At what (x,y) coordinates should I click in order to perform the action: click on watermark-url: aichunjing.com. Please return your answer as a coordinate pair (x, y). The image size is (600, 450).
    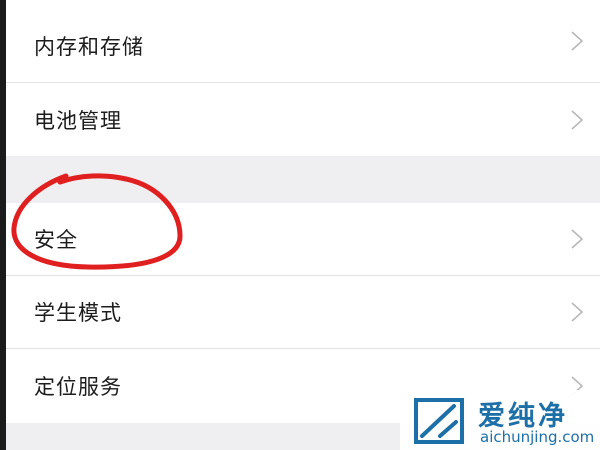
    Looking at the image, I should click on (537, 437).